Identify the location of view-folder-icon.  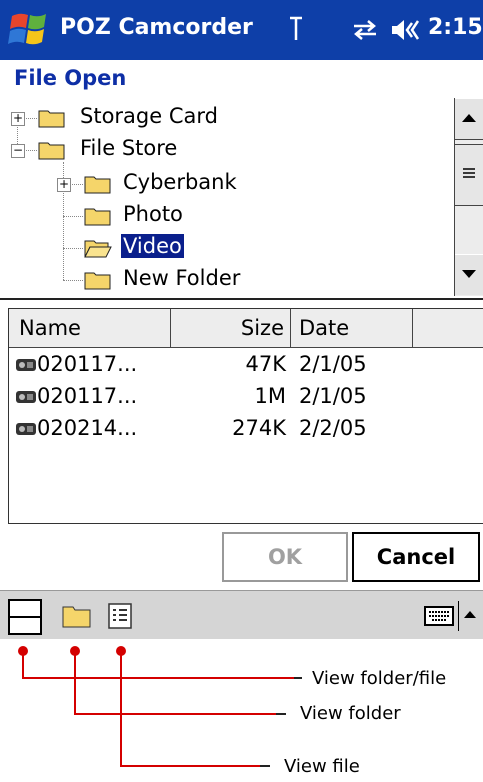
(77, 616).